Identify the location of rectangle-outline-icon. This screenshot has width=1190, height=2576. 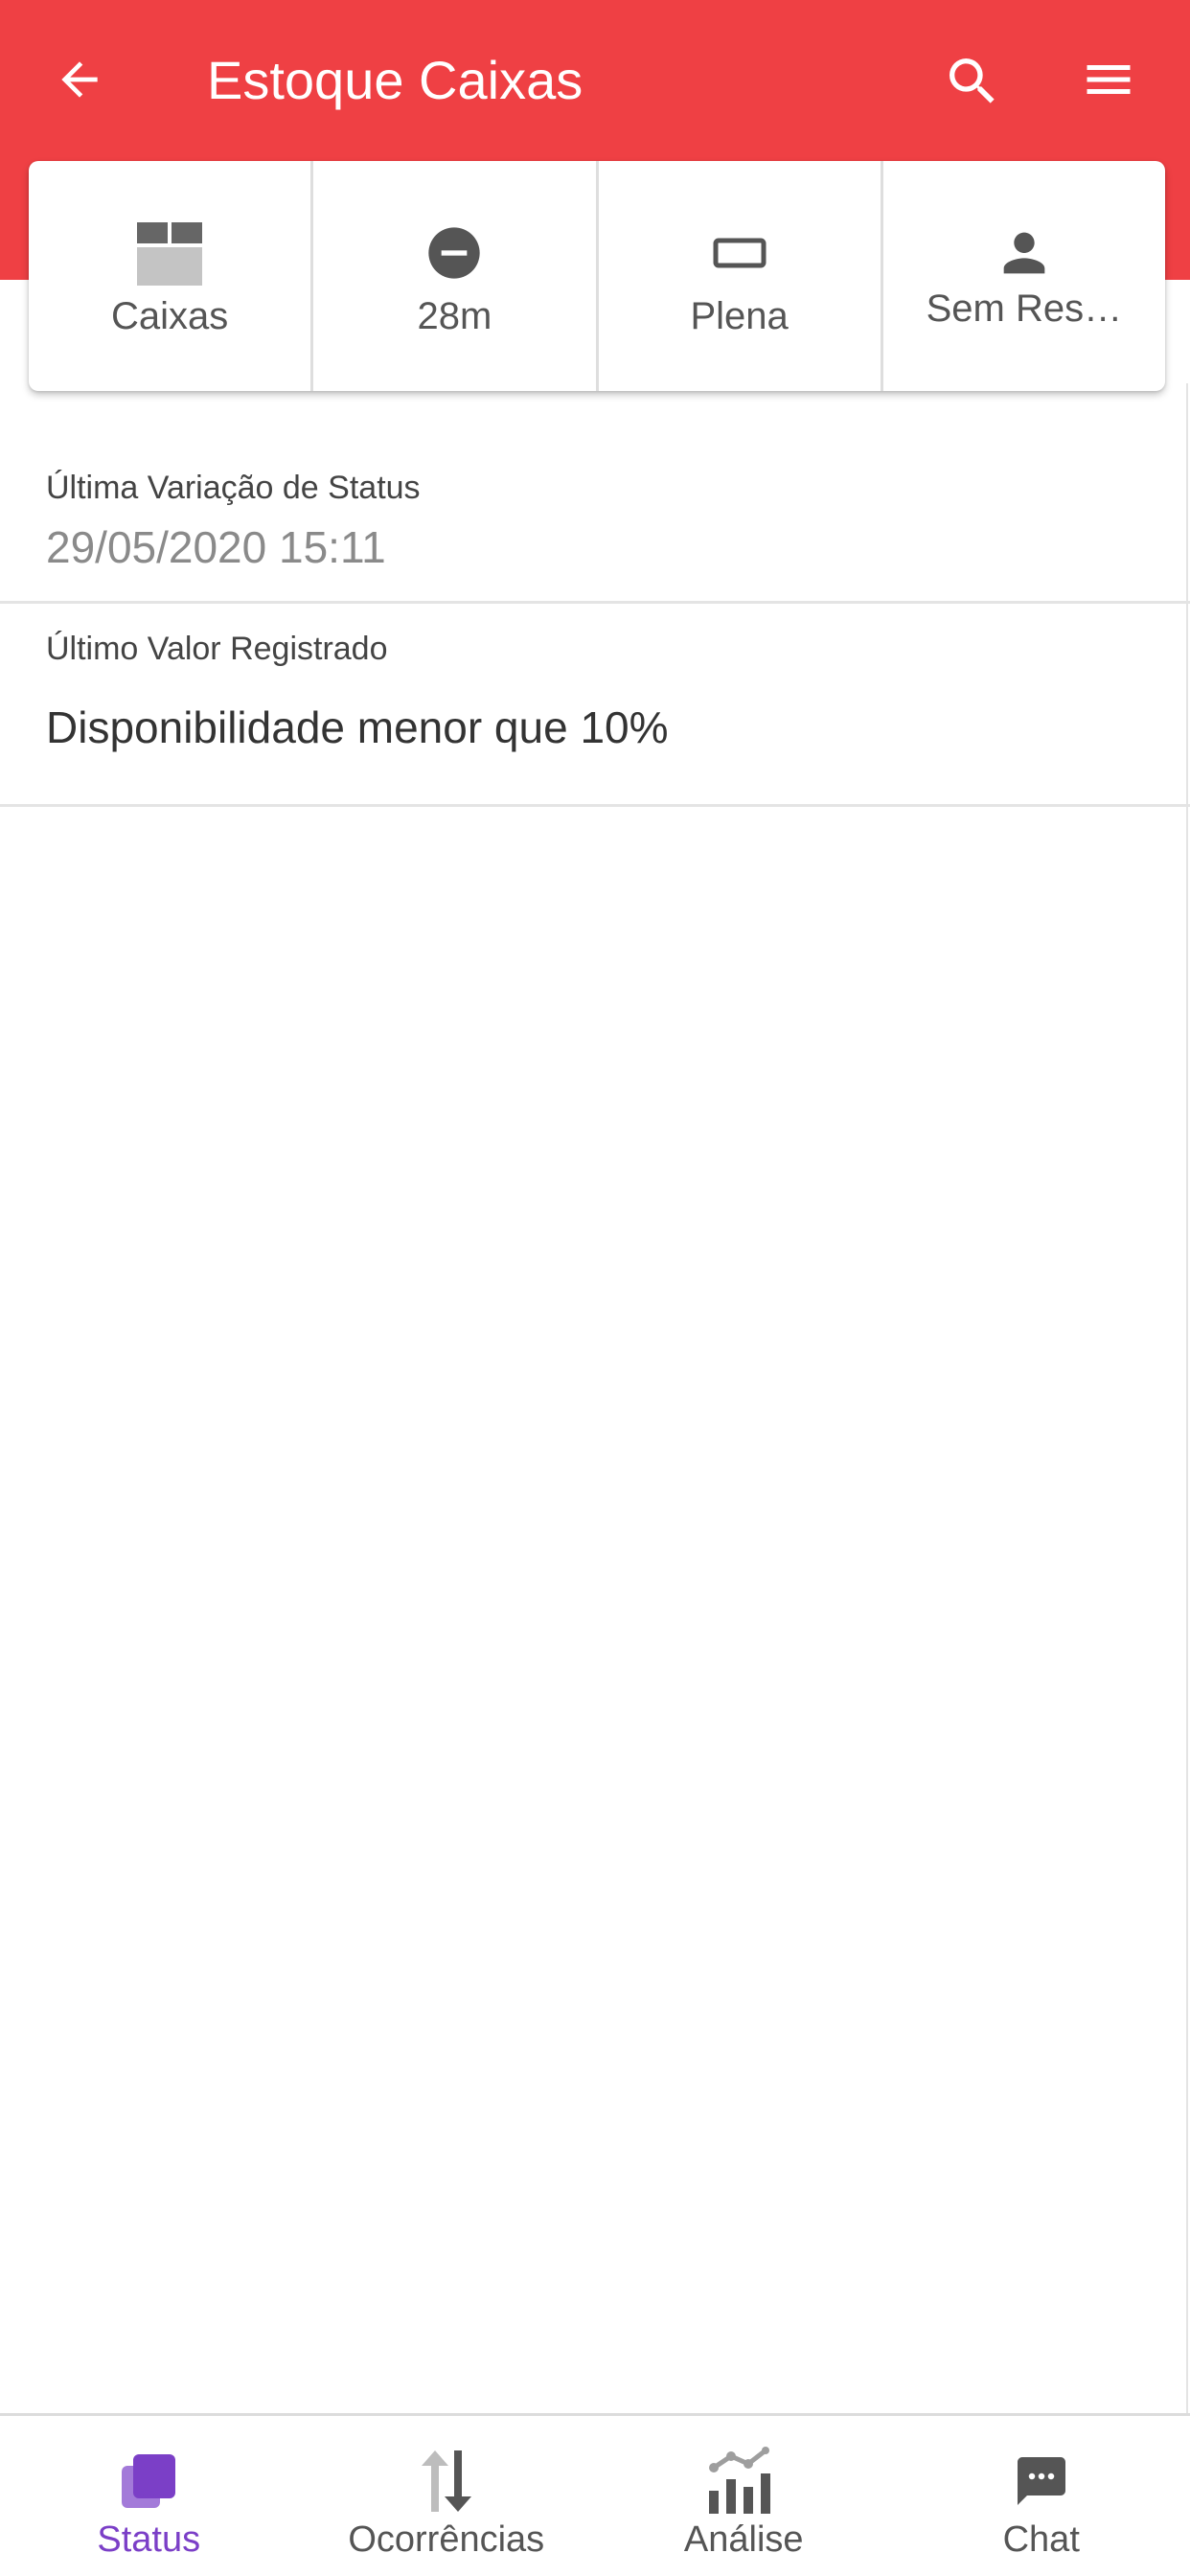
(740, 253).